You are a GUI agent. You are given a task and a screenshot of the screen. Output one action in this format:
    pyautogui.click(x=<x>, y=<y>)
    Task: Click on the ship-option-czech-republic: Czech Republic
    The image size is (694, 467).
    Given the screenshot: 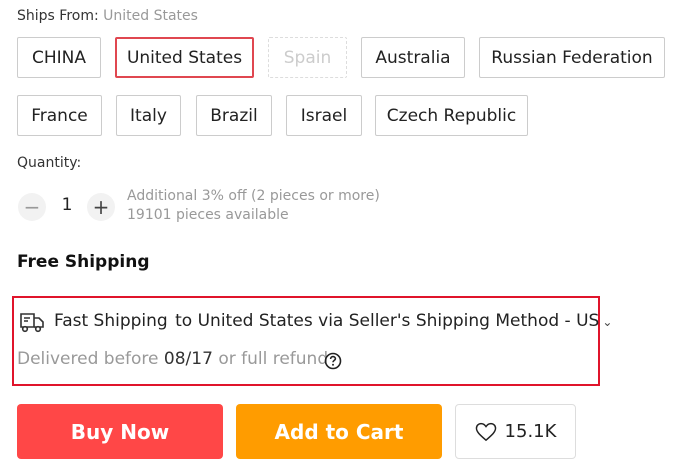 What is the action you would take?
    pyautogui.click(x=451, y=115)
    